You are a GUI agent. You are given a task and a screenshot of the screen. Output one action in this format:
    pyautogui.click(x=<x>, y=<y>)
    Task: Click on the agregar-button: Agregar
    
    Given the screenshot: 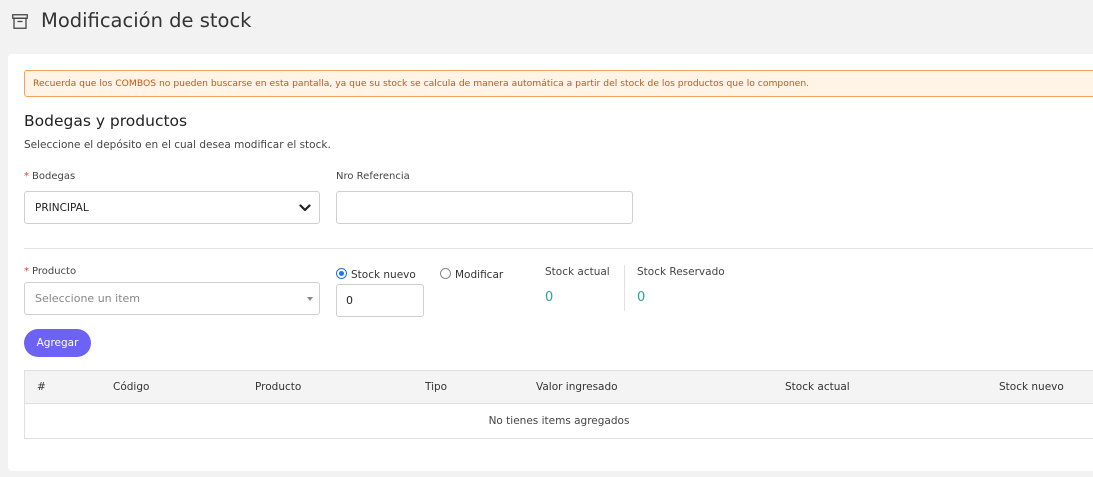 What is the action you would take?
    pyautogui.click(x=57, y=343)
    